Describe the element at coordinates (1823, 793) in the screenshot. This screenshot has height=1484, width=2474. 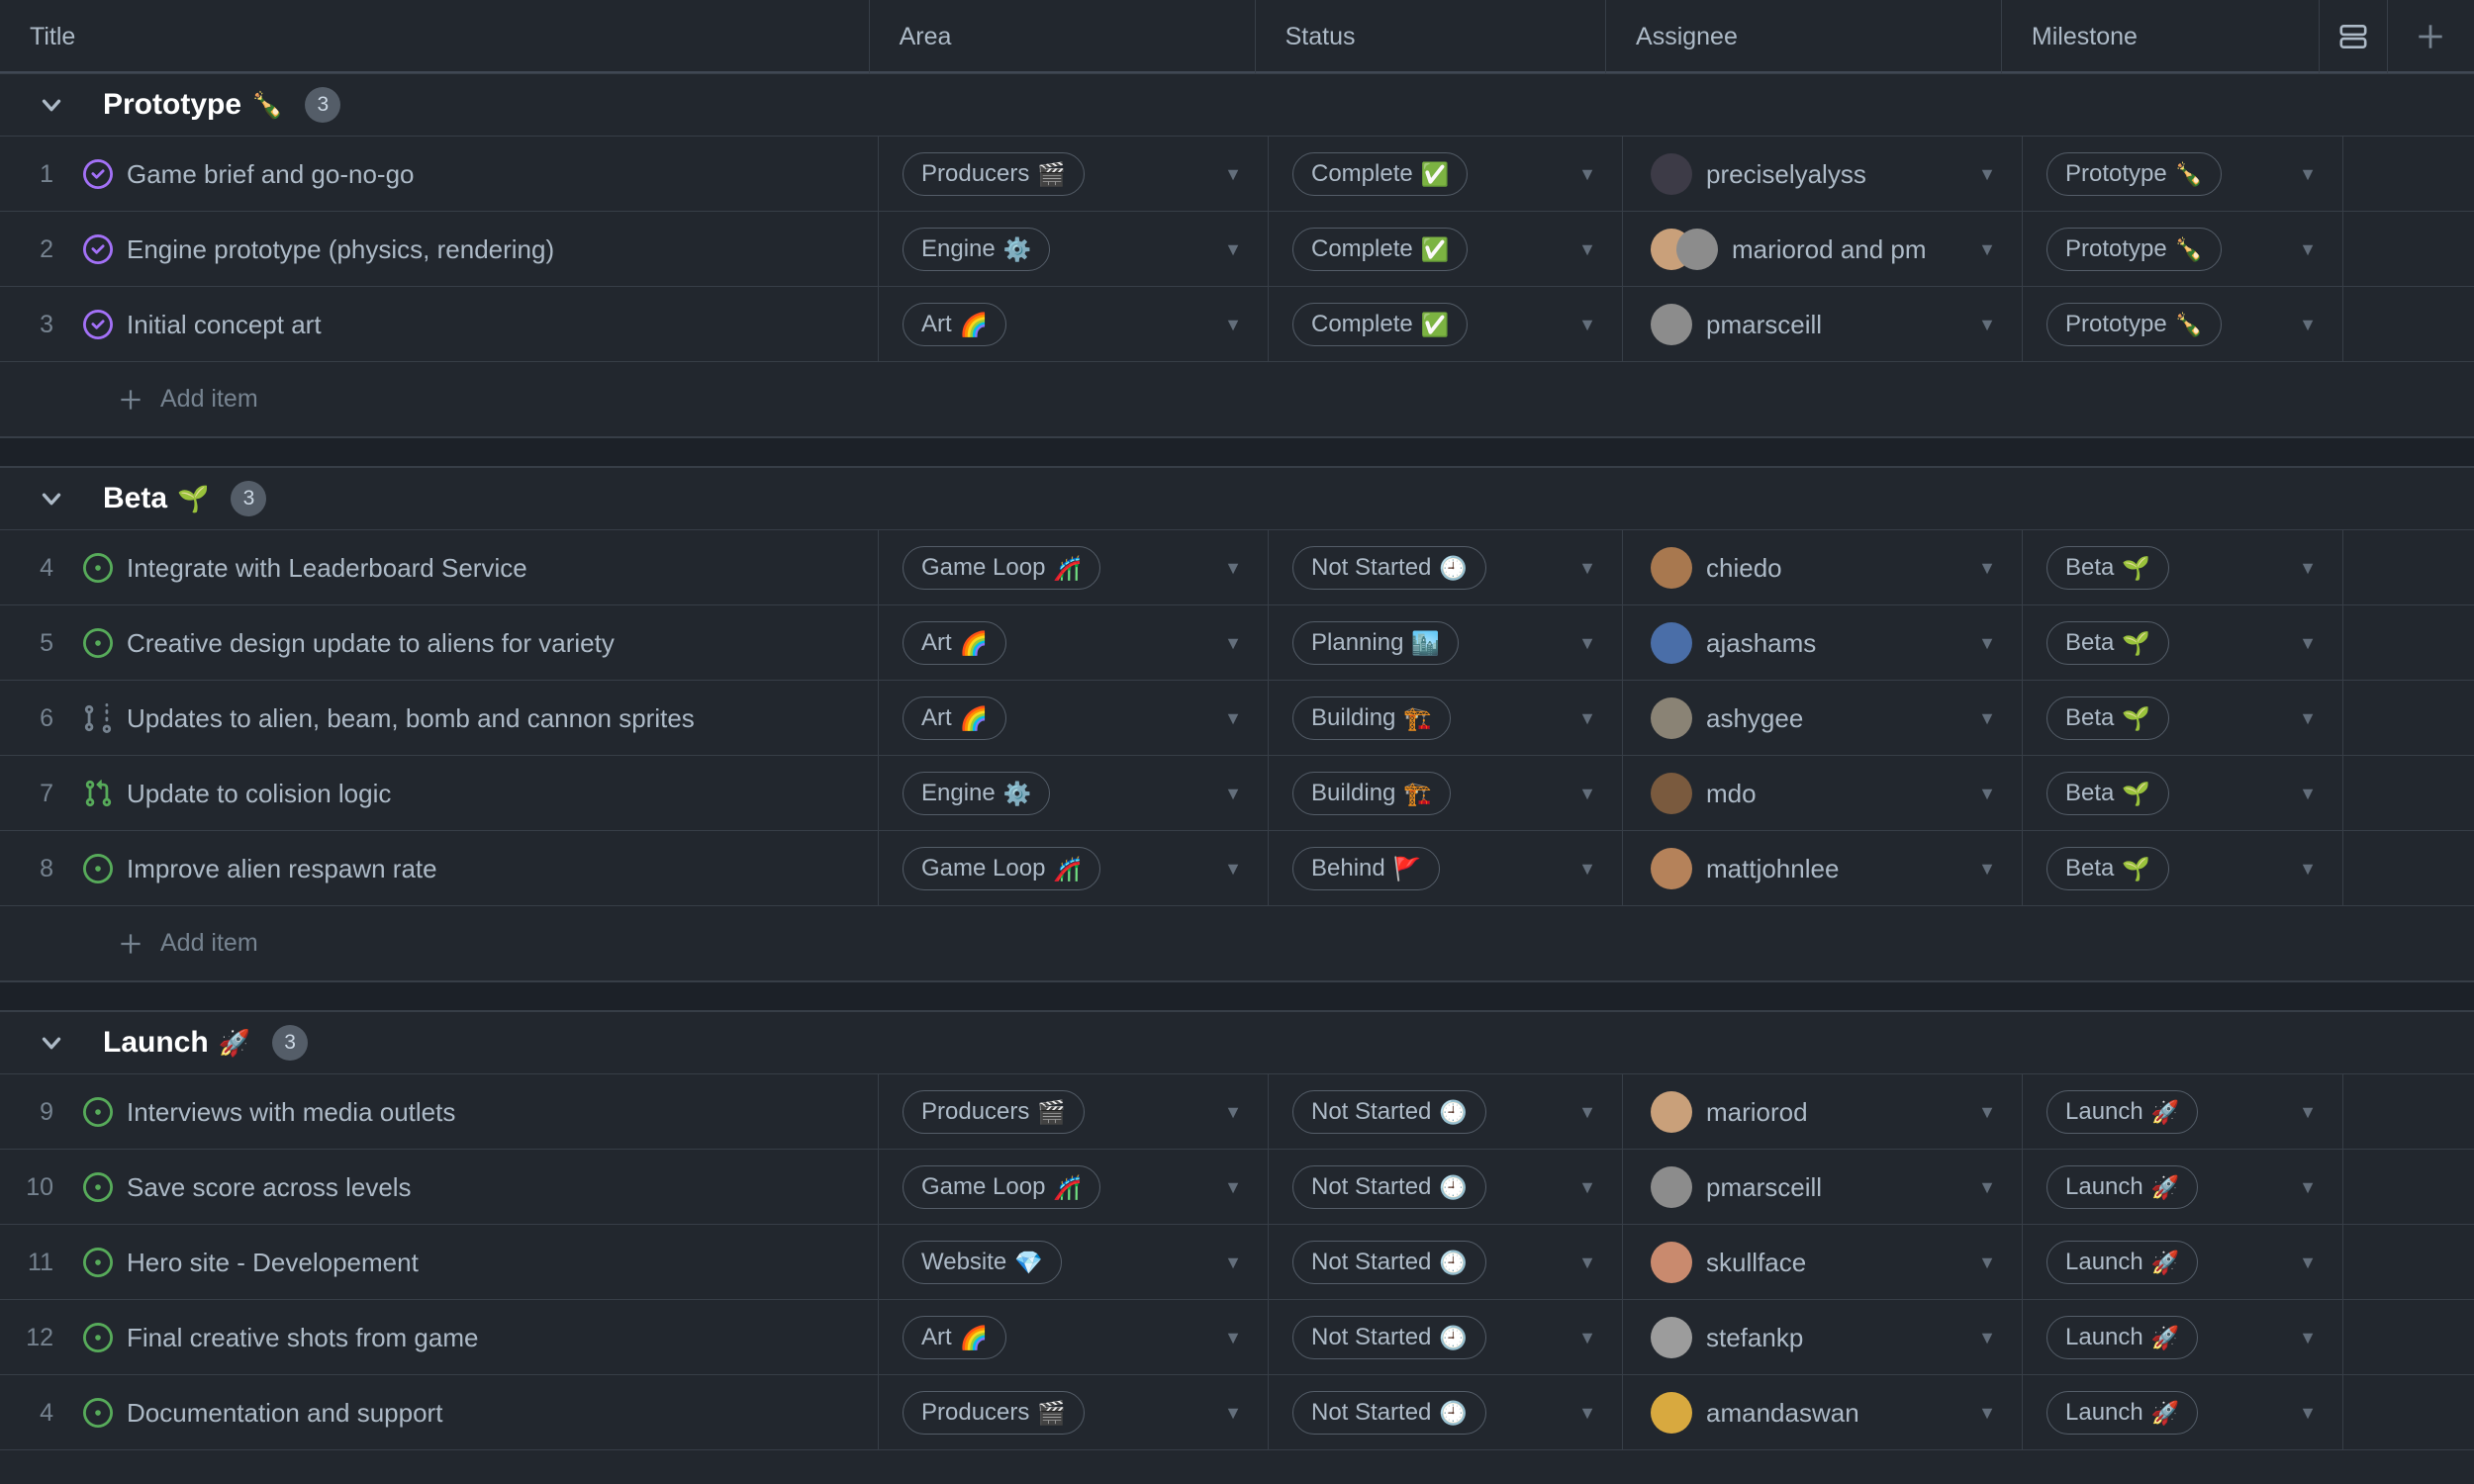
I see `assignee-cell: mdo ▼` at that location.